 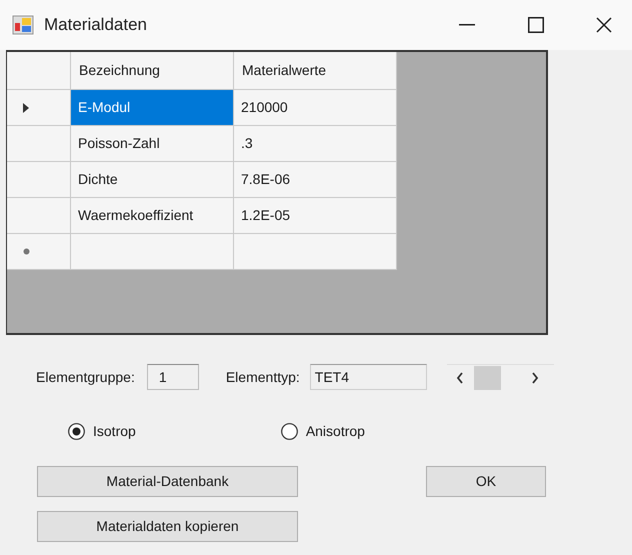 What do you see at coordinates (263, 377) in the screenshot?
I see `element-type-label: Elementtyp:` at bounding box center [263, 377].